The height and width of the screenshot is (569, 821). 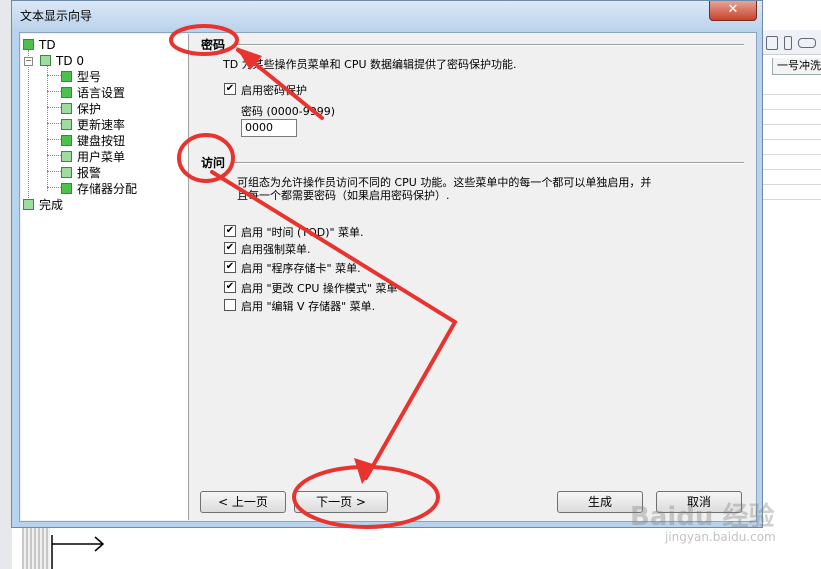 I want to click on tree-item-label: 报警, so click(x=89, y=173).